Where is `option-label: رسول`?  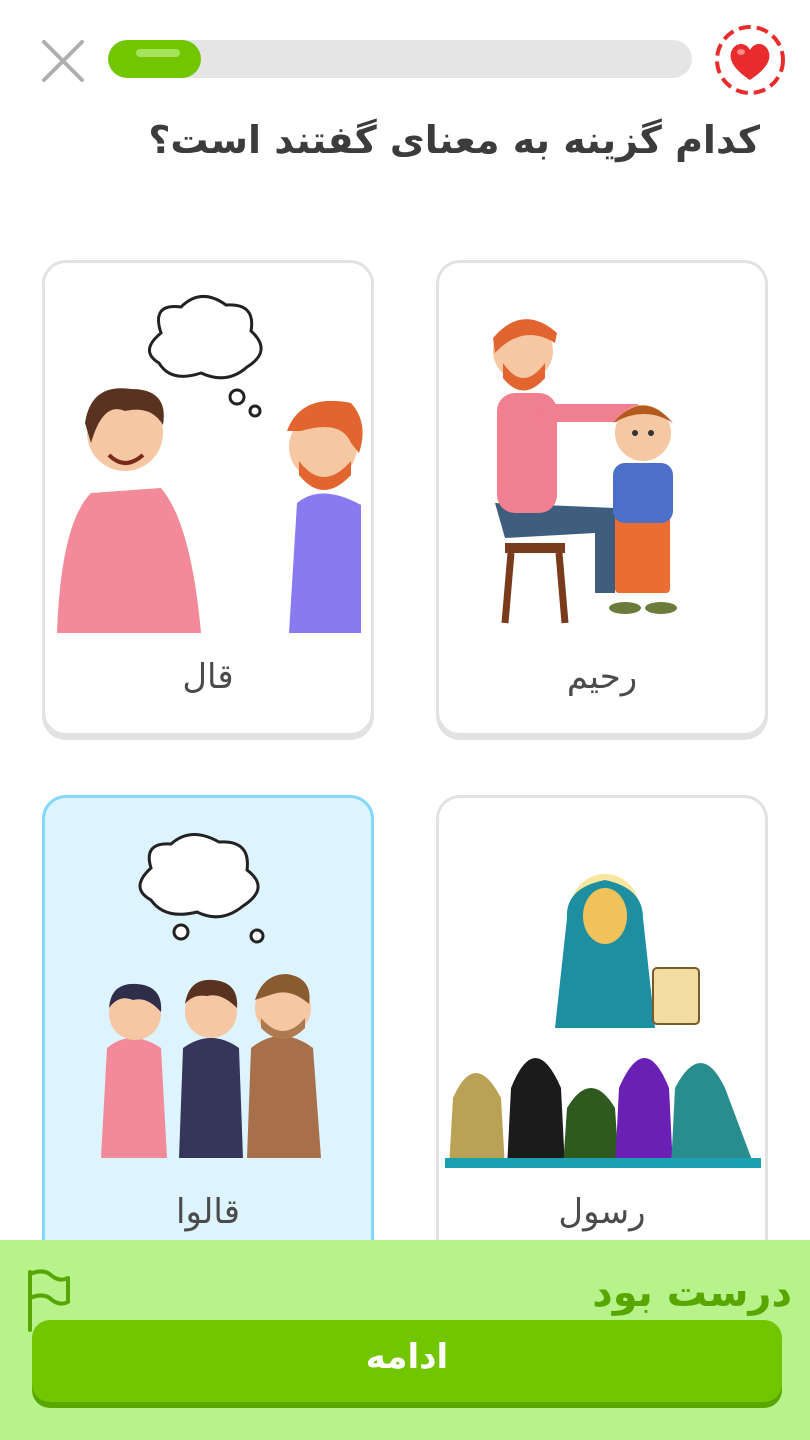
option-label: رسول is located at coordinates (602, 1212).